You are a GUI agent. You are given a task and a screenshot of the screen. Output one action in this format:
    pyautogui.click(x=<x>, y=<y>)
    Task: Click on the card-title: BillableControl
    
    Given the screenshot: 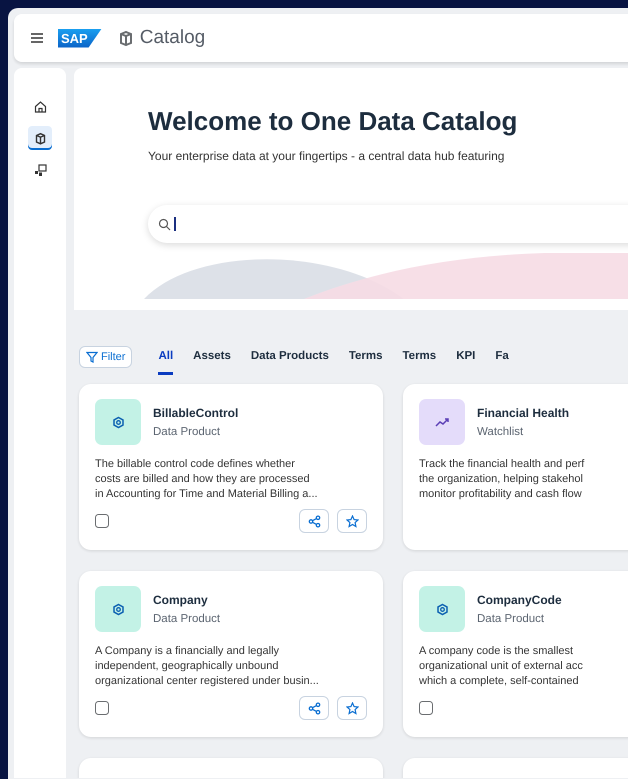 What is the action you would take?
    pyautogui.click(x=195, y=413)
    